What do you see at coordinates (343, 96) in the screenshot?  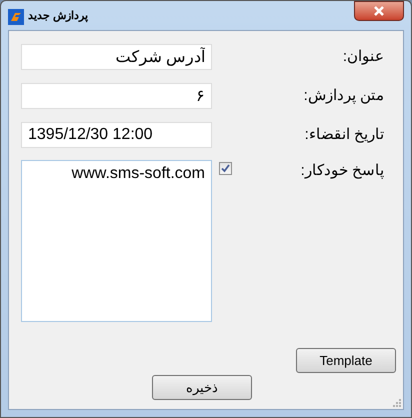 I see `field-label: متن پردازش:` at bounding box center [343, 96].